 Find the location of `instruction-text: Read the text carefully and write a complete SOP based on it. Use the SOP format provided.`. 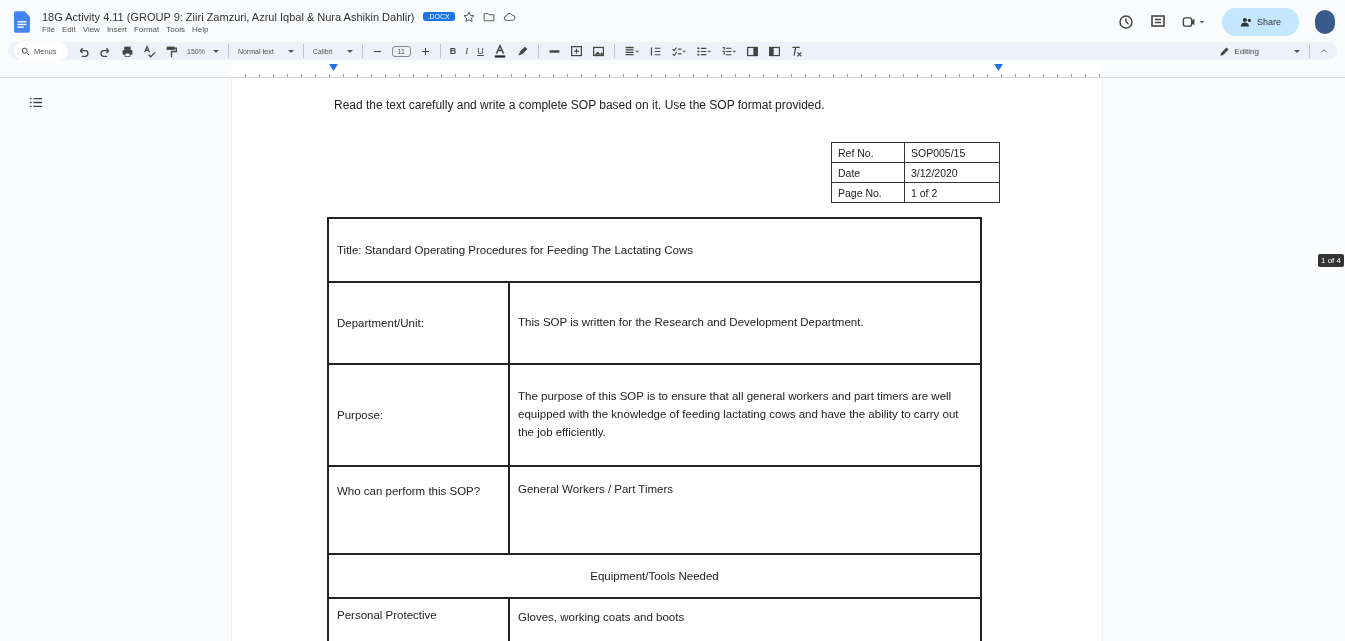

instruction-text: Read the text carefully and write a complete SOP based on it. Use the SOP format provided. is located at coordinates (580, 105).